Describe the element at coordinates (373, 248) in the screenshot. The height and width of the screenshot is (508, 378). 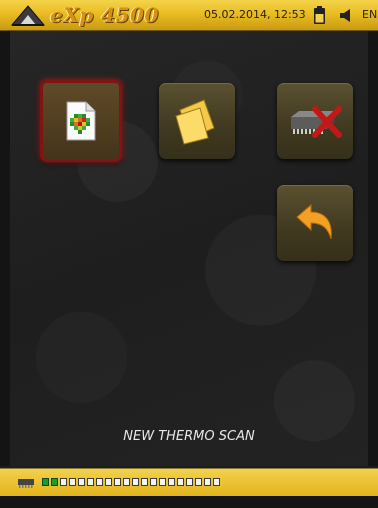
I see `right-frame` at that location.